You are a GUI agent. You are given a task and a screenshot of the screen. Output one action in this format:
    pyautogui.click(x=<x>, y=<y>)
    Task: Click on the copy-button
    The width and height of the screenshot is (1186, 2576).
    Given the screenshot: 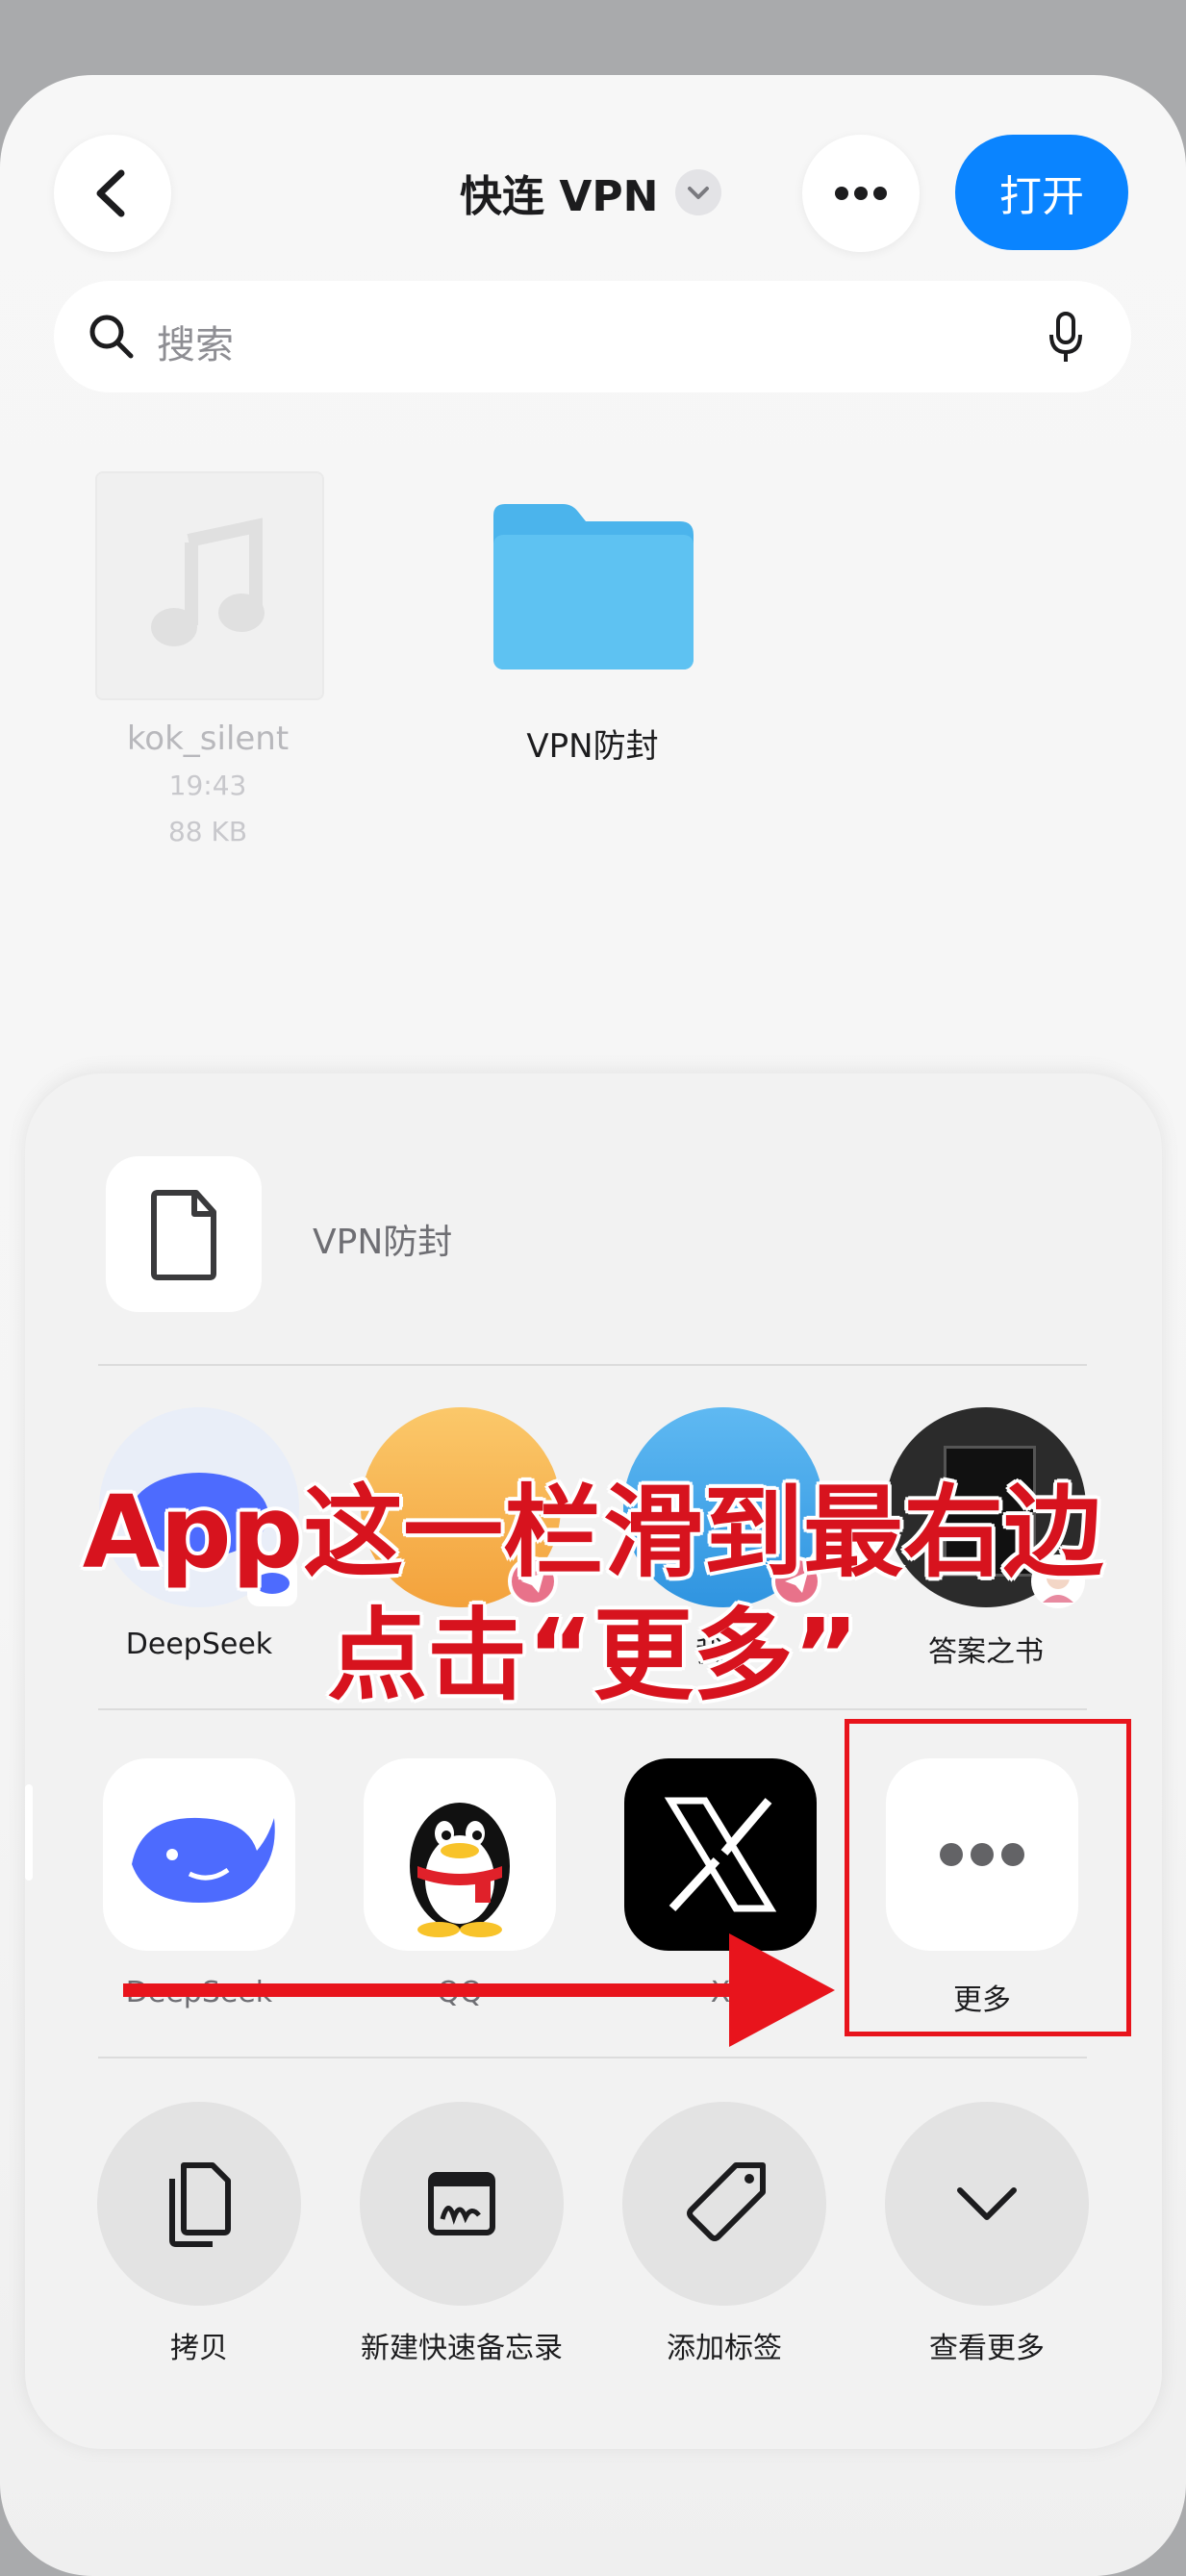 What is the action you would take?
    pyautogui.click(x=199, y=2204)
    